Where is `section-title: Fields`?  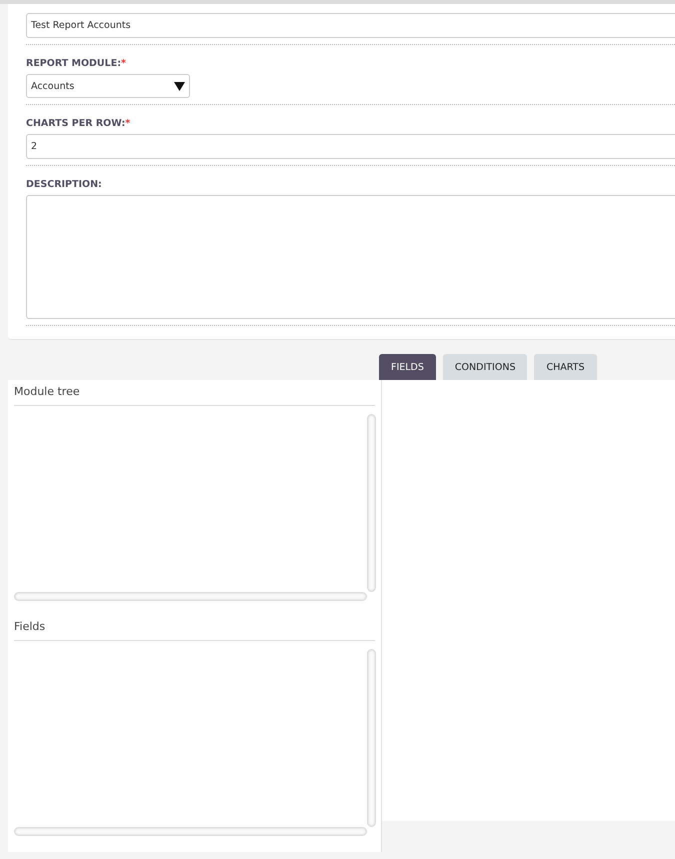
section-title: Fields is located at coordinates (194, 628).